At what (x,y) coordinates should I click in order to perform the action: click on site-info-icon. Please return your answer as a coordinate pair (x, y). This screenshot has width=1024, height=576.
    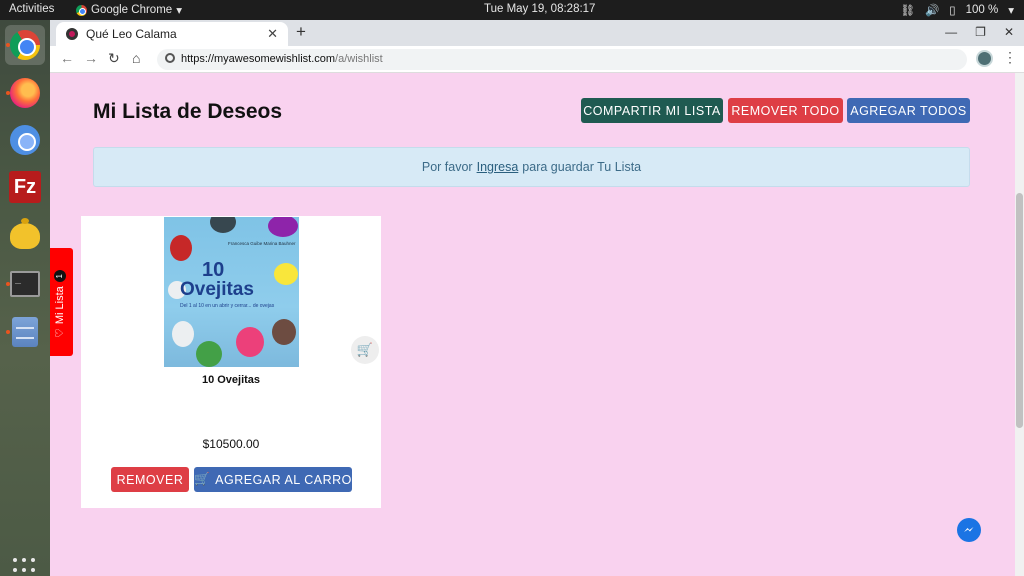
    Looking at the image, I should click on (170, 58).